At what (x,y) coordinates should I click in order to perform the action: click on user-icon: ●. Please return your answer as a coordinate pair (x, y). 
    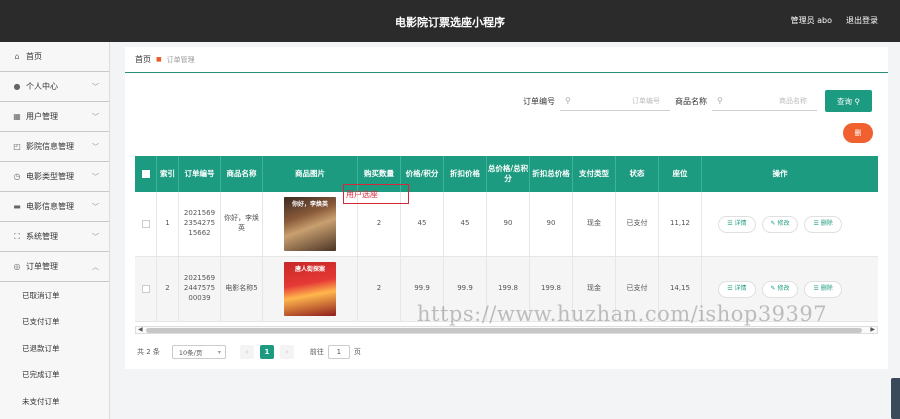
    Looking at the image, I should click on (17, 86).